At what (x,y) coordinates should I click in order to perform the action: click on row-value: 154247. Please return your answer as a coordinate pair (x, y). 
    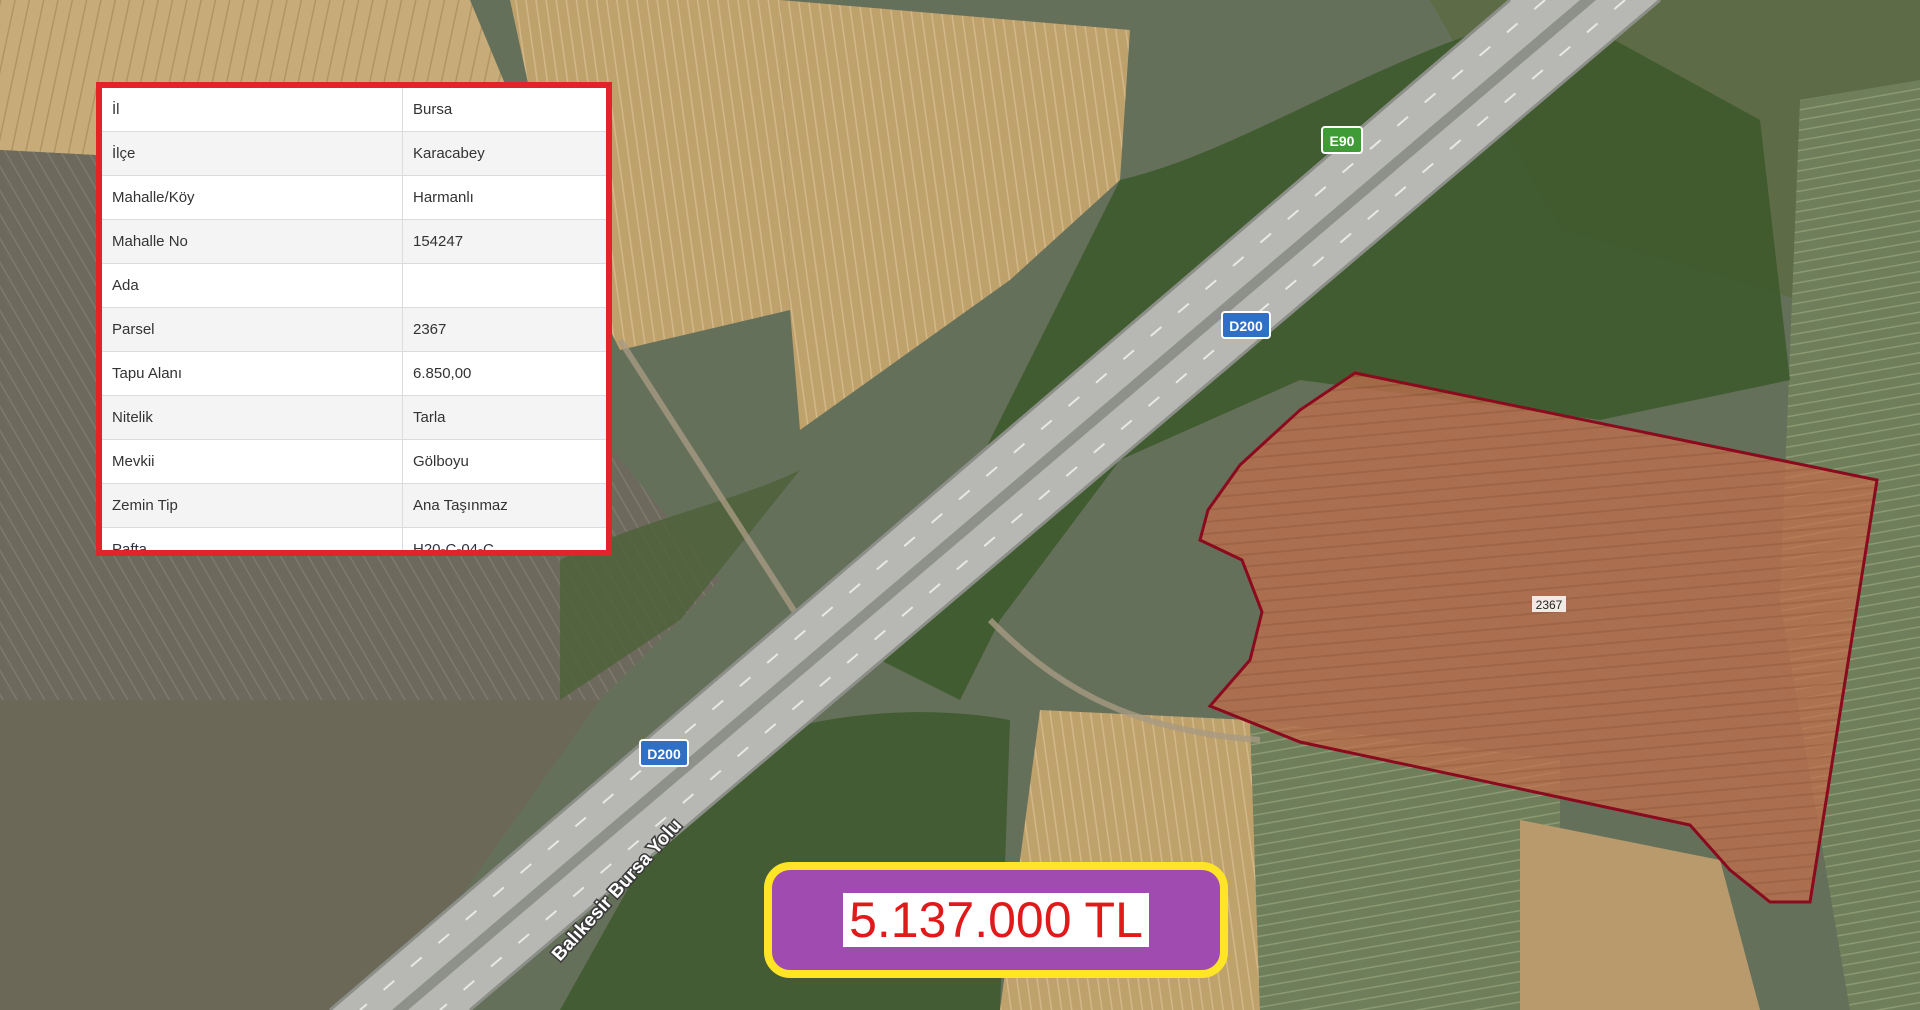
    Looking at the image, I should click on (504, 241).